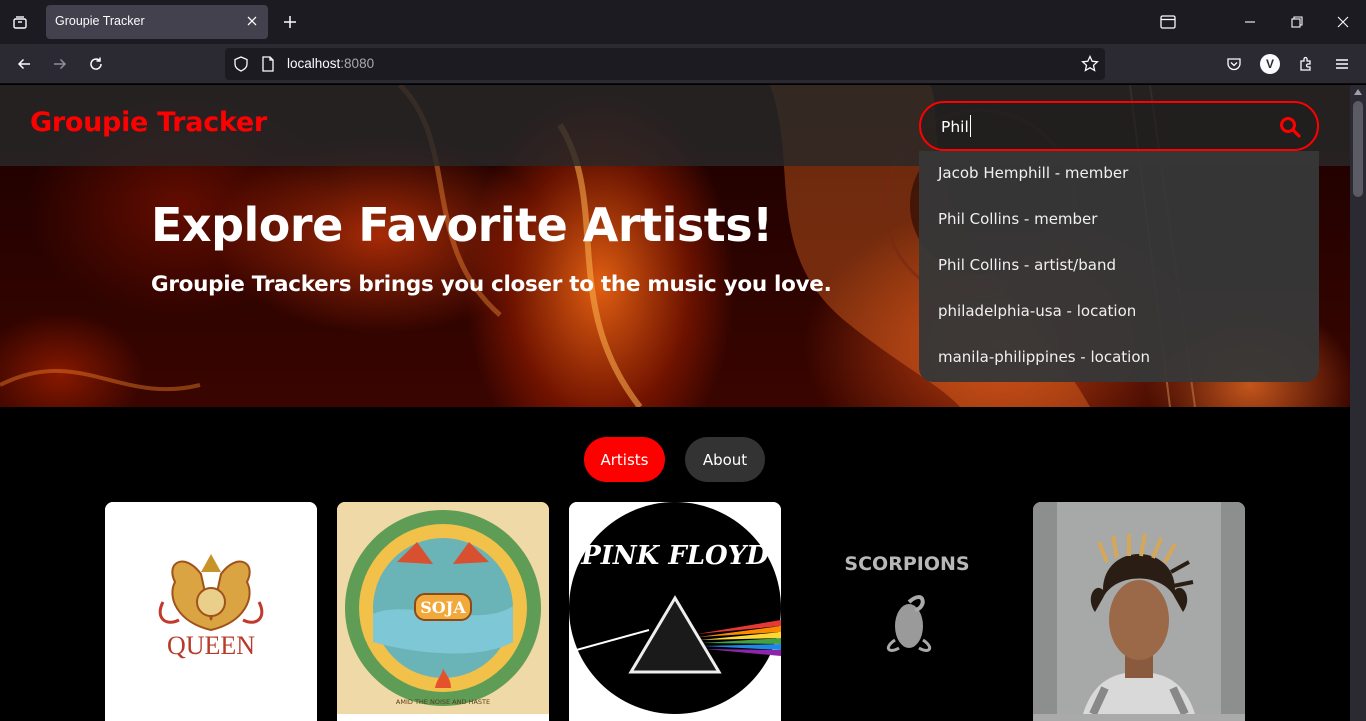 This screenshot has width=1366, height=721. Describe the element at coordinates (252, 21) in the screenshot. I see `tab-close-icon` at that location.